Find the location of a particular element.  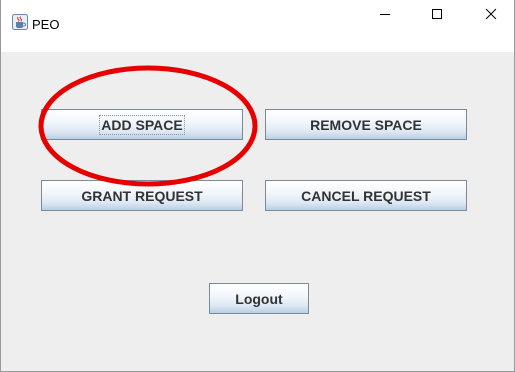

title-bar: PEO is located at coordinates (257, 26).